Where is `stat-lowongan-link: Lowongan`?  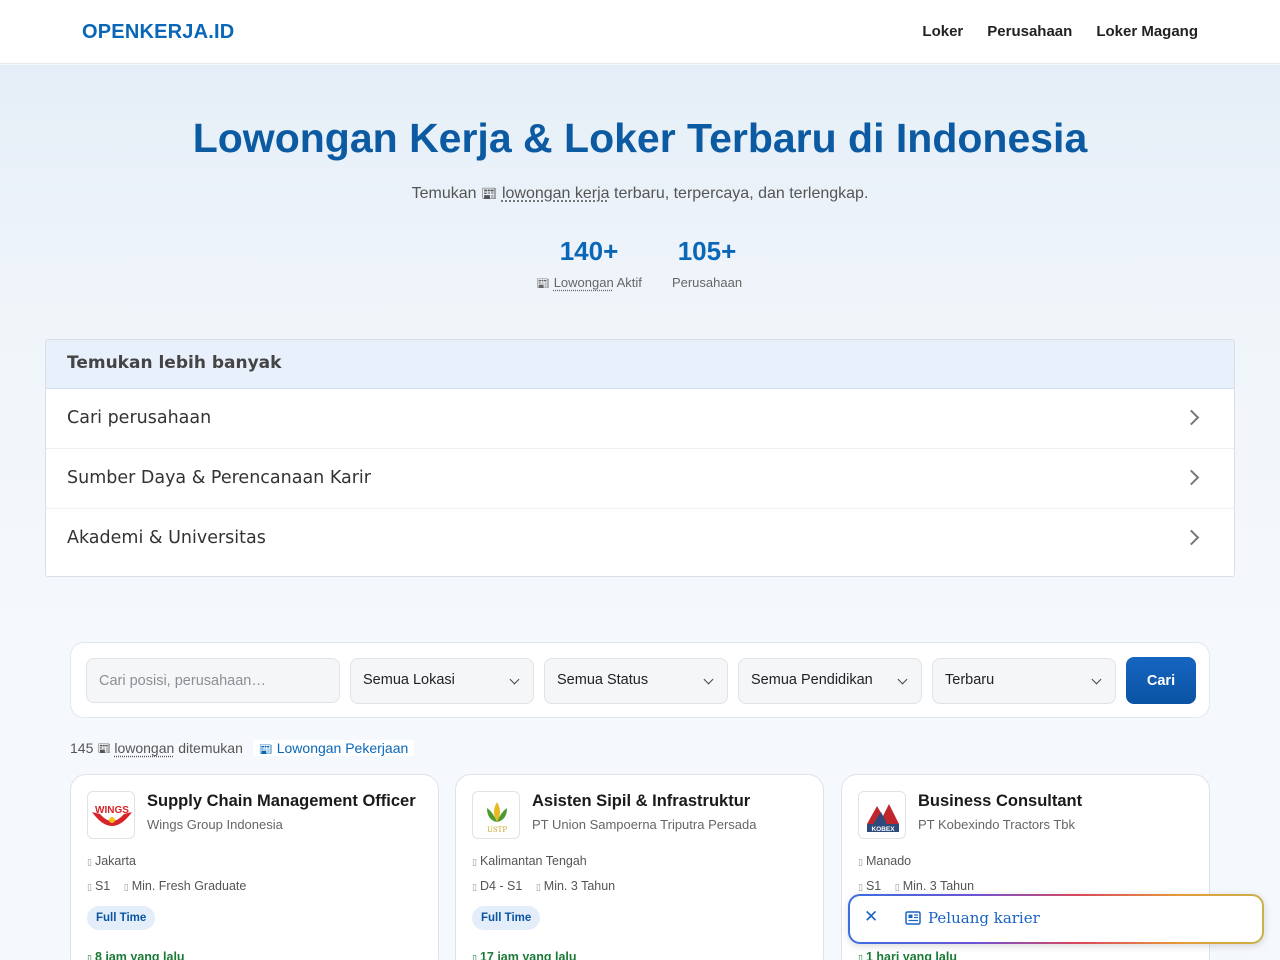
stat-lowongan-link: Lowongan is located at coordinates (584, 282).